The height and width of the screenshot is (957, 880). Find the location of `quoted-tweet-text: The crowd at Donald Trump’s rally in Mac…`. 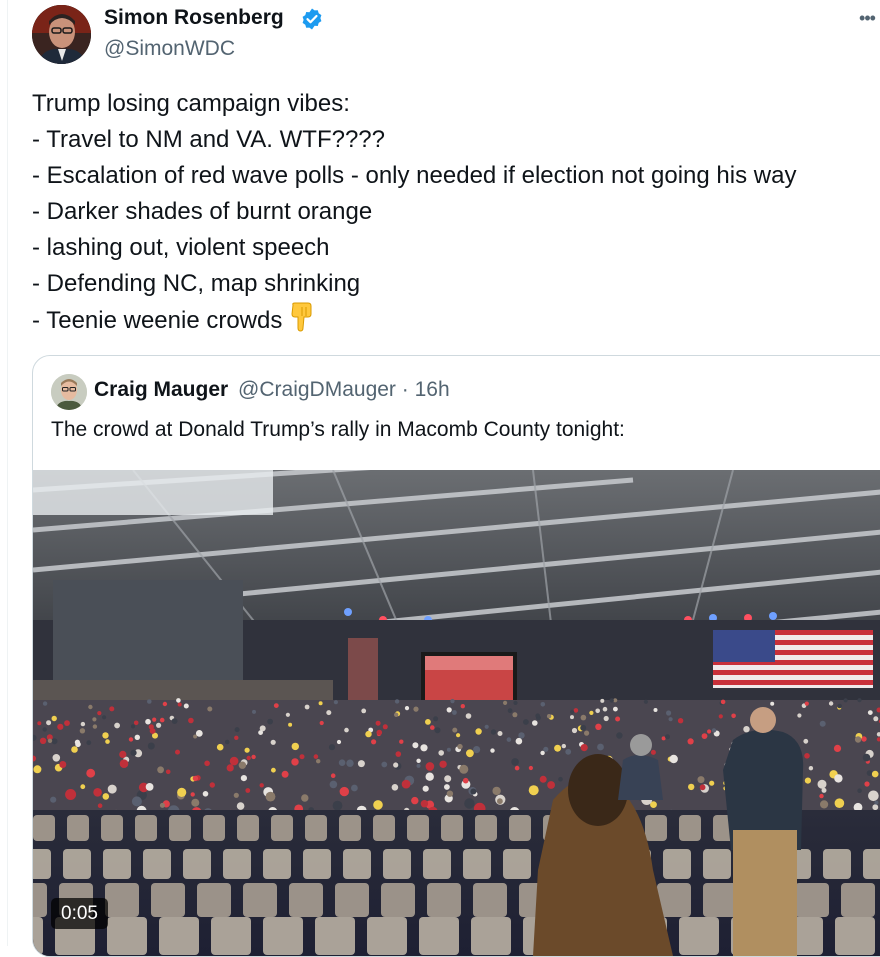

quoted-tweet-text: The crowd at Donald Trump’s rally in Mac… is located at coordinates (338, 430).